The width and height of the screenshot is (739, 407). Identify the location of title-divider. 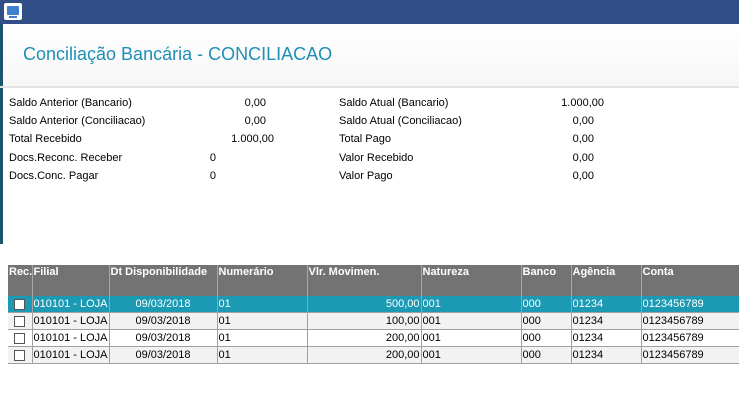
(369, 87).